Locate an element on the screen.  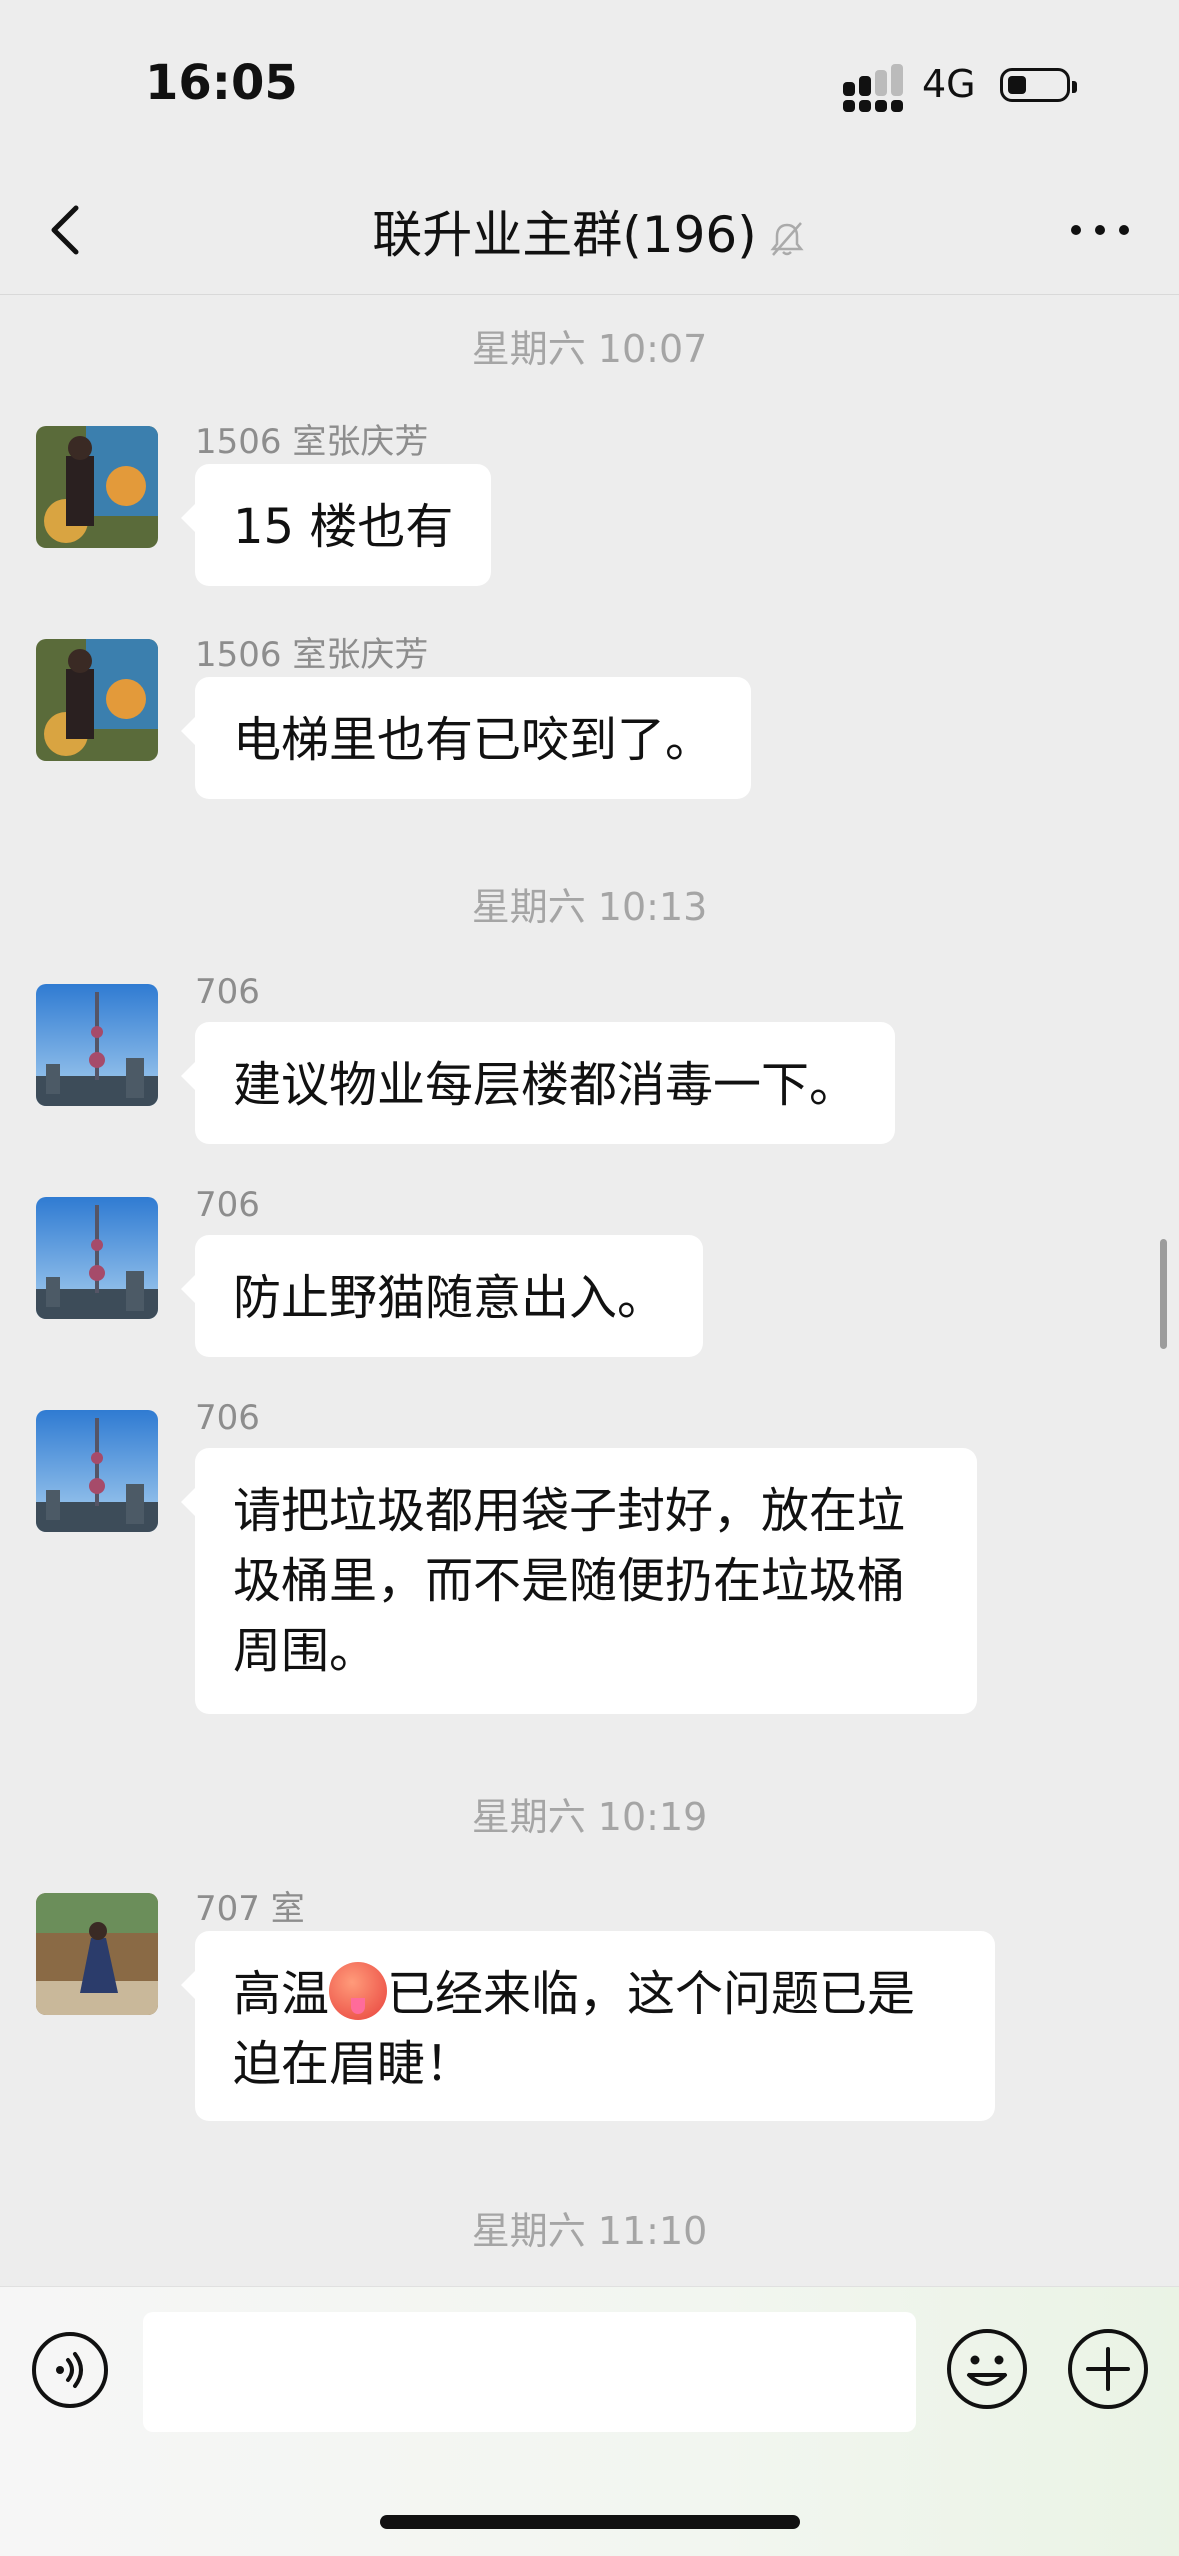
message-text: 15 楼也有 is located at coordinates (343, 527).